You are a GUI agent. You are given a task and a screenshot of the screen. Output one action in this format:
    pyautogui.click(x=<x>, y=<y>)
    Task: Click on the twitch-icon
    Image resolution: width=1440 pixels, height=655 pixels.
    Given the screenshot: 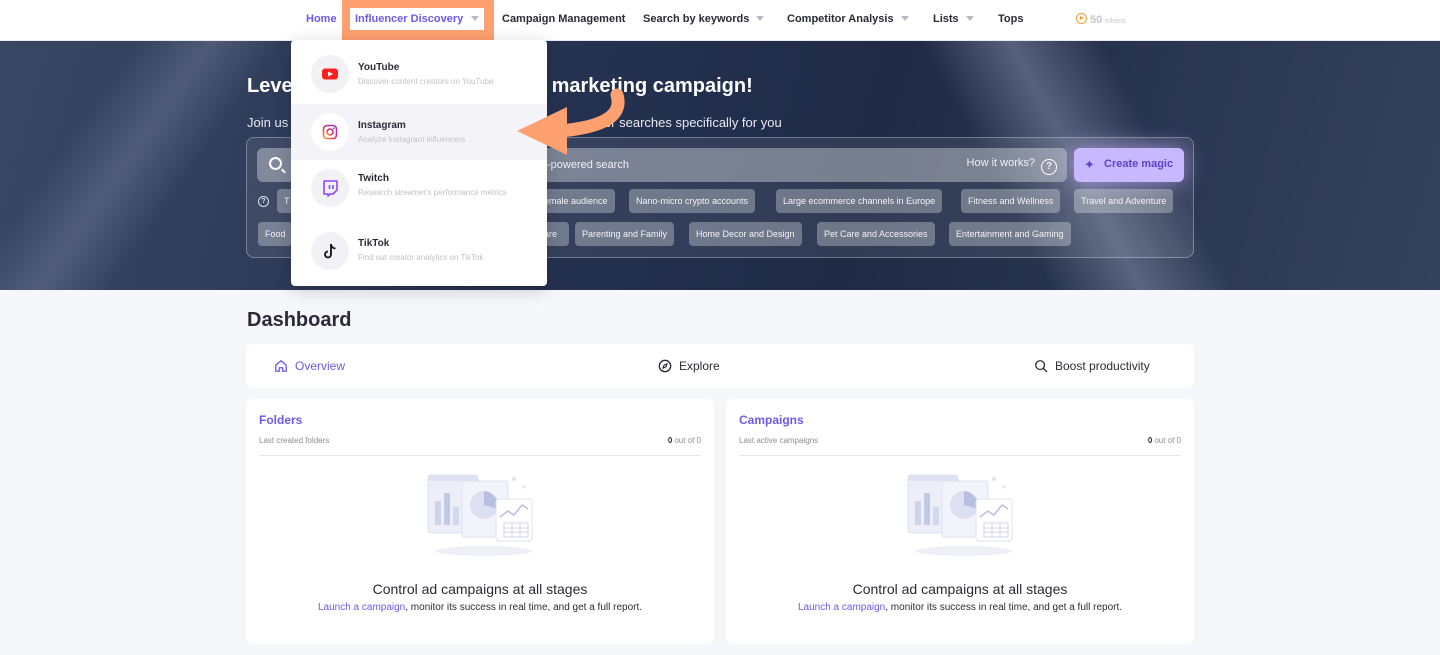 What is the action you would take?
    pyautogui.click(x=330, y=188)
    